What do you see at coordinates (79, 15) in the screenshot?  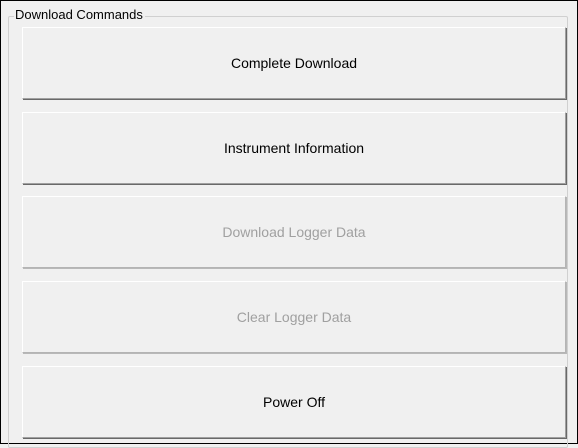 I see `group-title: Download Commands` at bounding box center [79, 15].